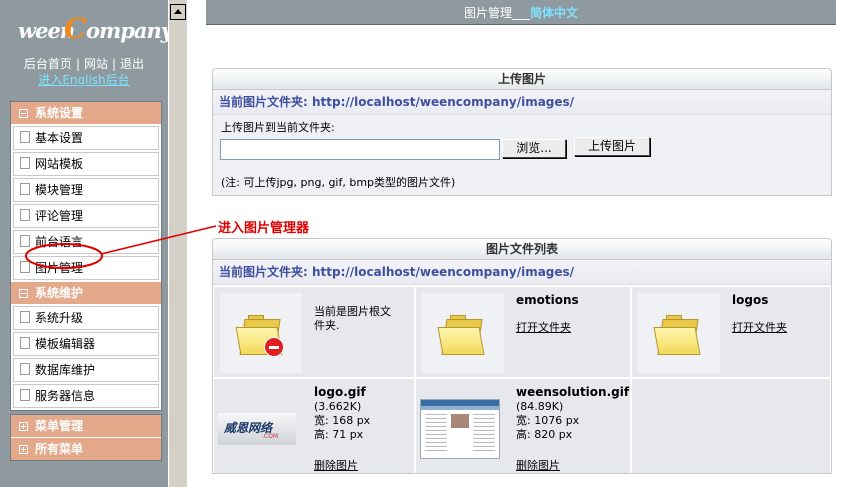 The width and height of the screenshot is (841, 487). I want to click on top-links: 后台首页 | 网站 | 退出 进入English后台, so click(84, 72).